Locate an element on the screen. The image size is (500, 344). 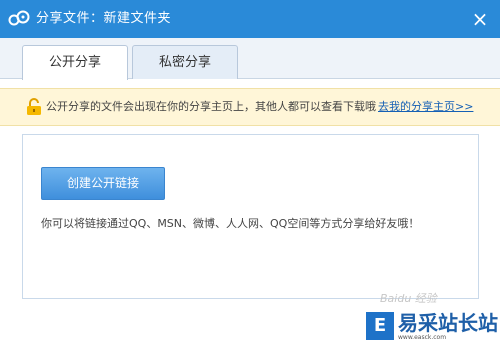
tab-private-share: 私密分享 is located at coordinates (185, 62).